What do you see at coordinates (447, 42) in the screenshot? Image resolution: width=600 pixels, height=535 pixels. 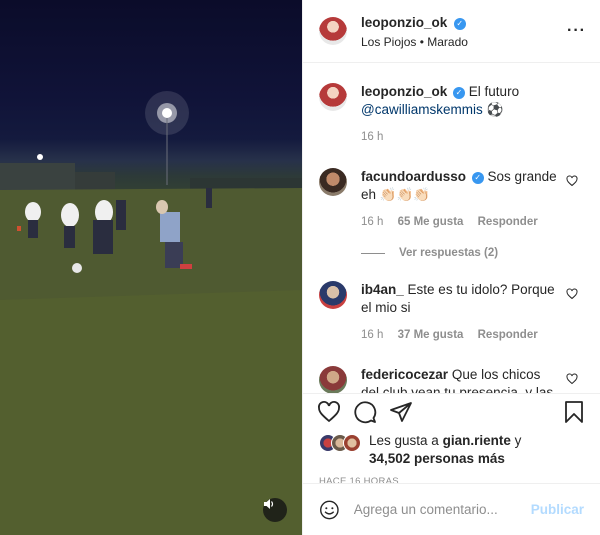 I see `location-link: Marado` at bounding box center [447, 42].